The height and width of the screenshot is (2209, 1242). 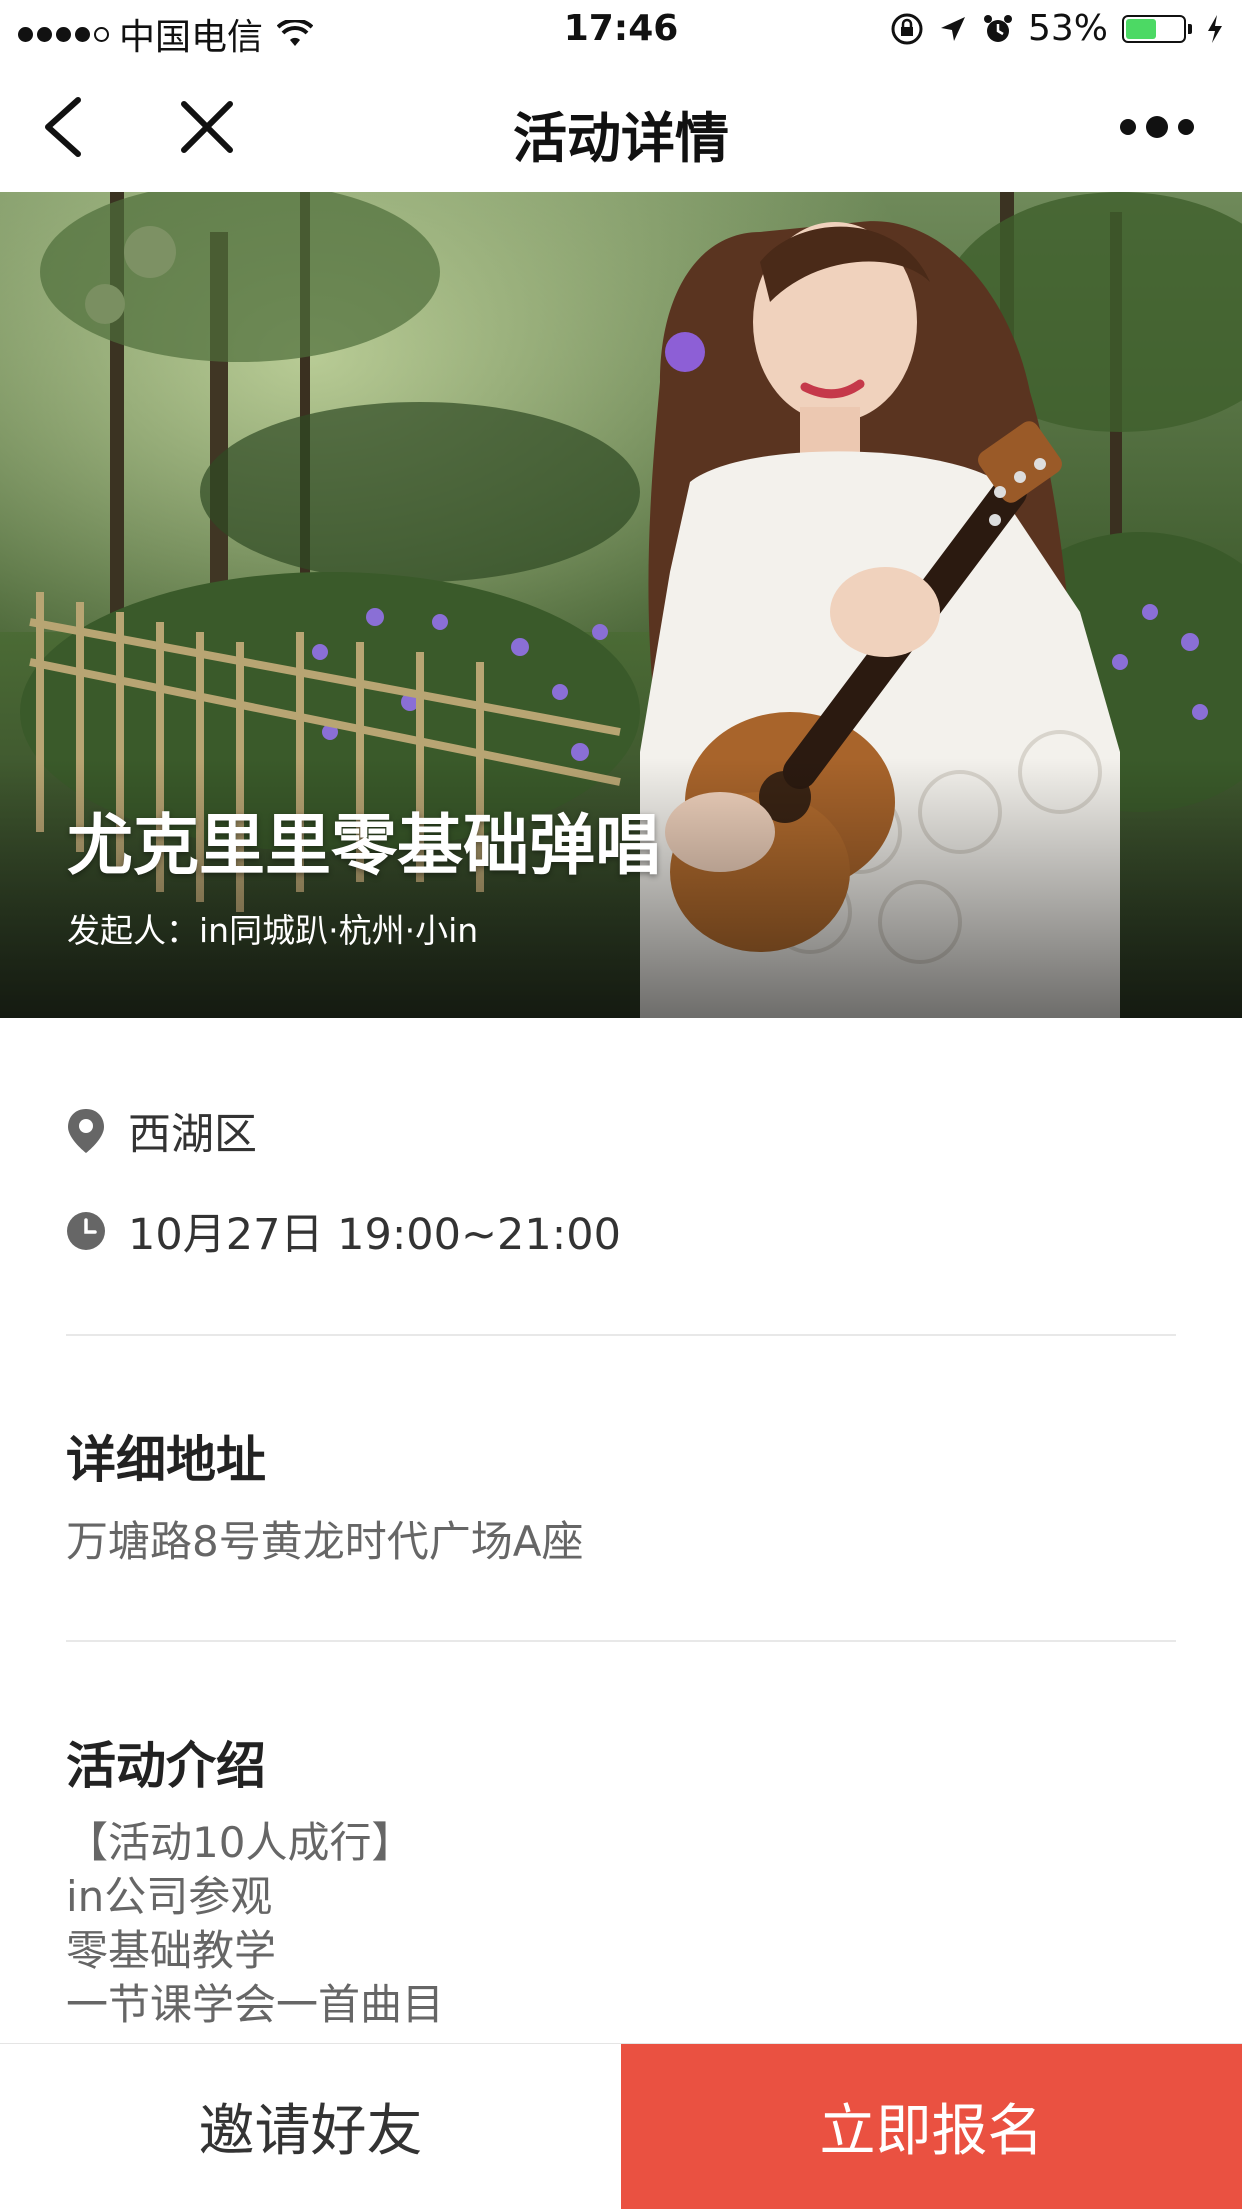 I want to click on time-row: 10月27日 19:00~21:00, so click(x=343, y=1231).